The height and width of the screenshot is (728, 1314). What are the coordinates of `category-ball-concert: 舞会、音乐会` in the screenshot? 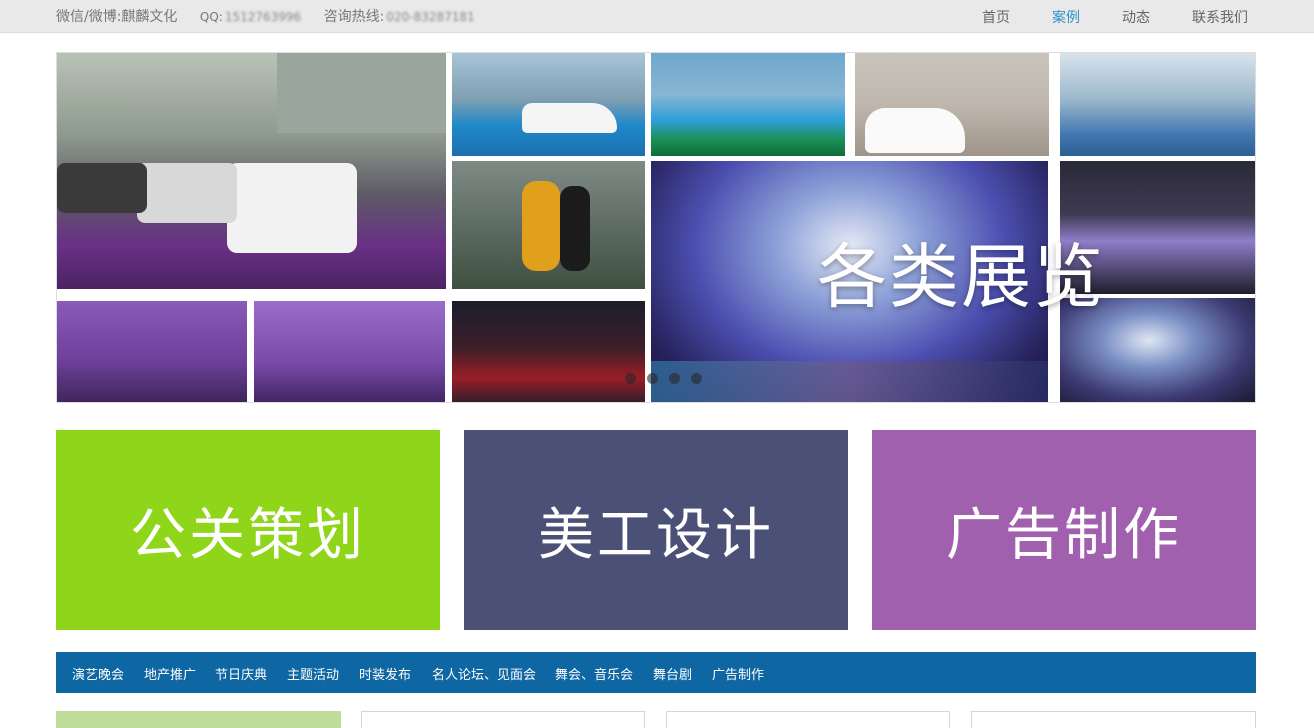 It's located at (594, 673).